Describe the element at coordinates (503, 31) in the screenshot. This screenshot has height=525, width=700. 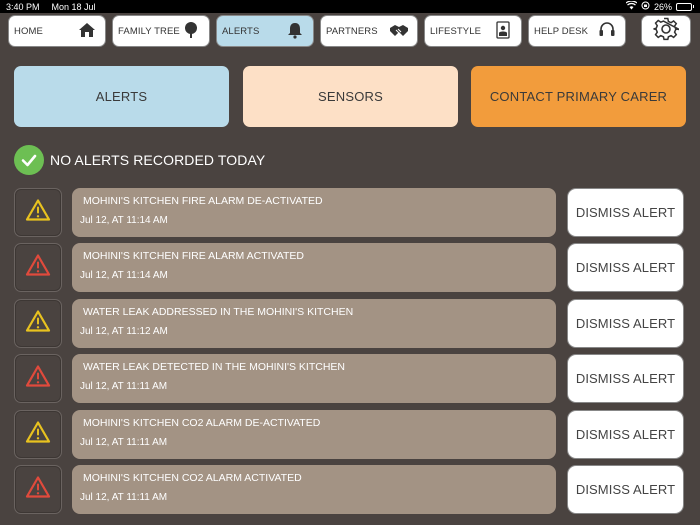
I see `person-icon` at that location.